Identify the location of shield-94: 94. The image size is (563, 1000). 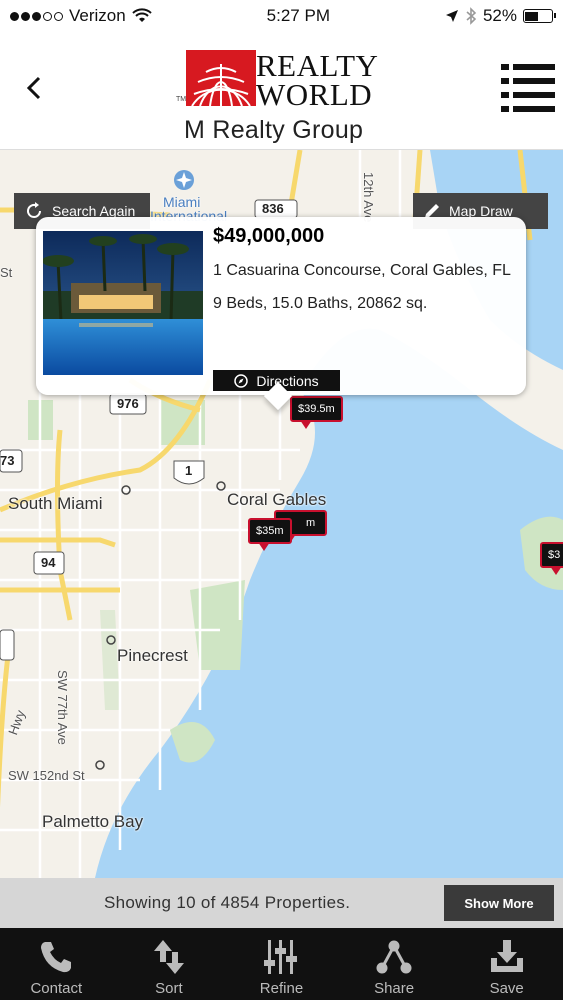
(48, 562).